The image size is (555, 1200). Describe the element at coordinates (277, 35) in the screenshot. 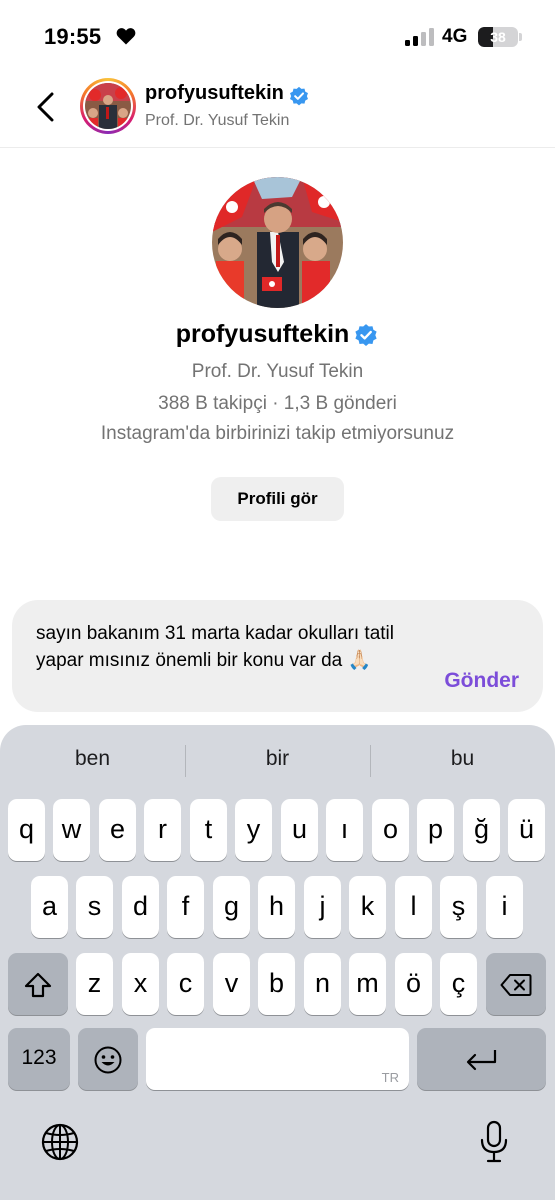

I see `status-bar: 19:55 4G 38` at that location.